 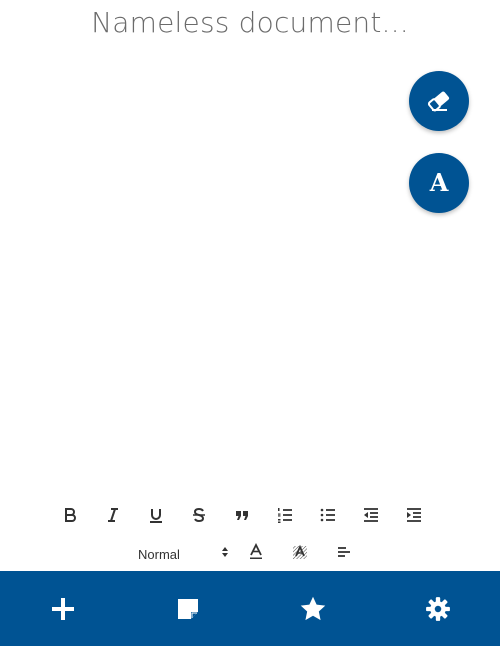 I want to click on align-button, so click(x=344, y=554).